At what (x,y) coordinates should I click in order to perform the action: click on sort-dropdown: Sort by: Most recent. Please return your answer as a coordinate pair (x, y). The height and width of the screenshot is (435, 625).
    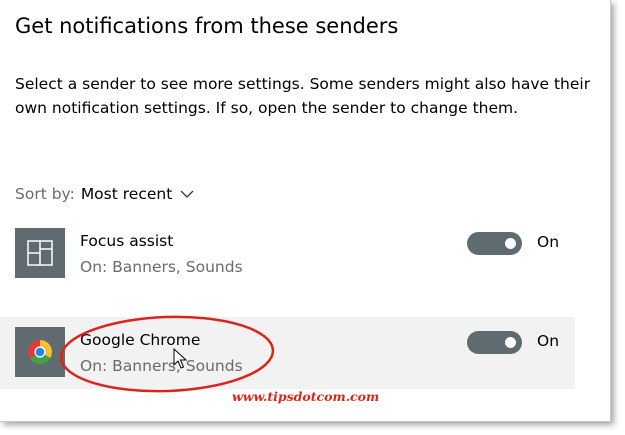
    Looking at the image, I should click on (104, 194).